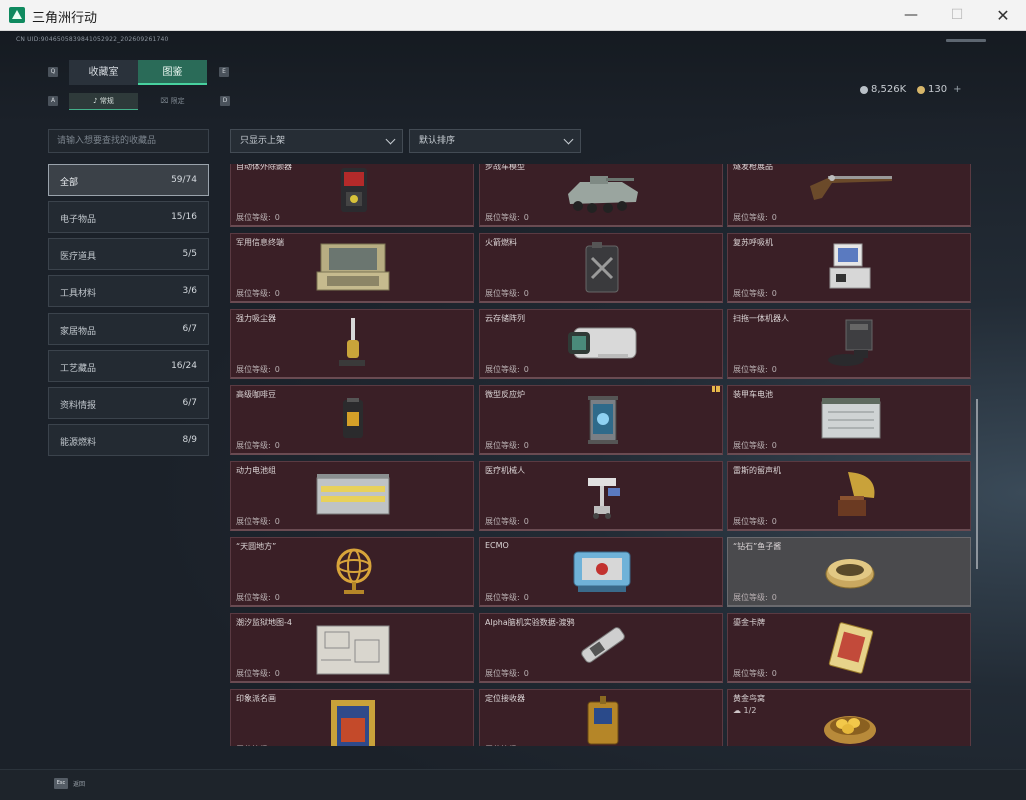  Describe the element at coordinates (757, 470) in the screenshot. I see `item-name: 雷斯的留声机` at that location.